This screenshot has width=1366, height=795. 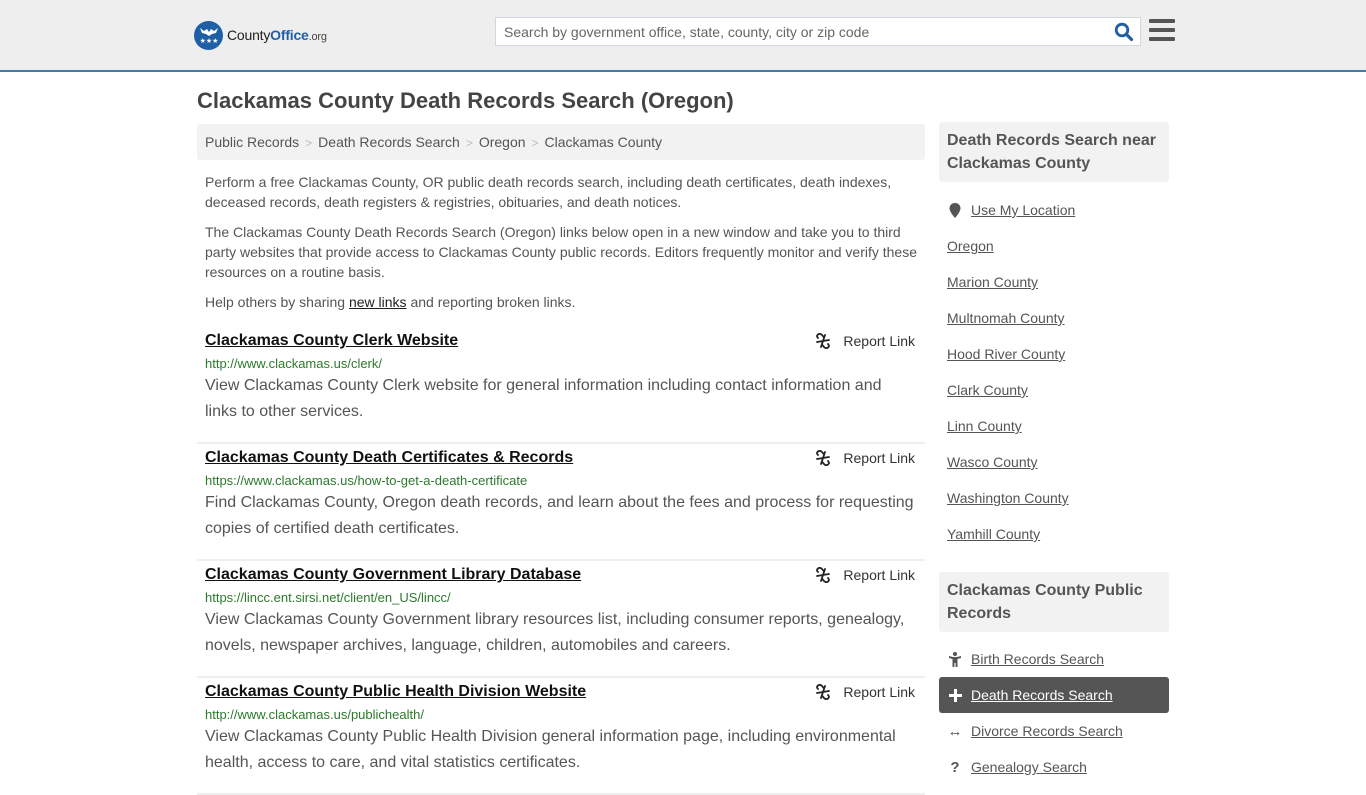 I want to click on nearby-item: Washington County, so click(x=1054, y=498).